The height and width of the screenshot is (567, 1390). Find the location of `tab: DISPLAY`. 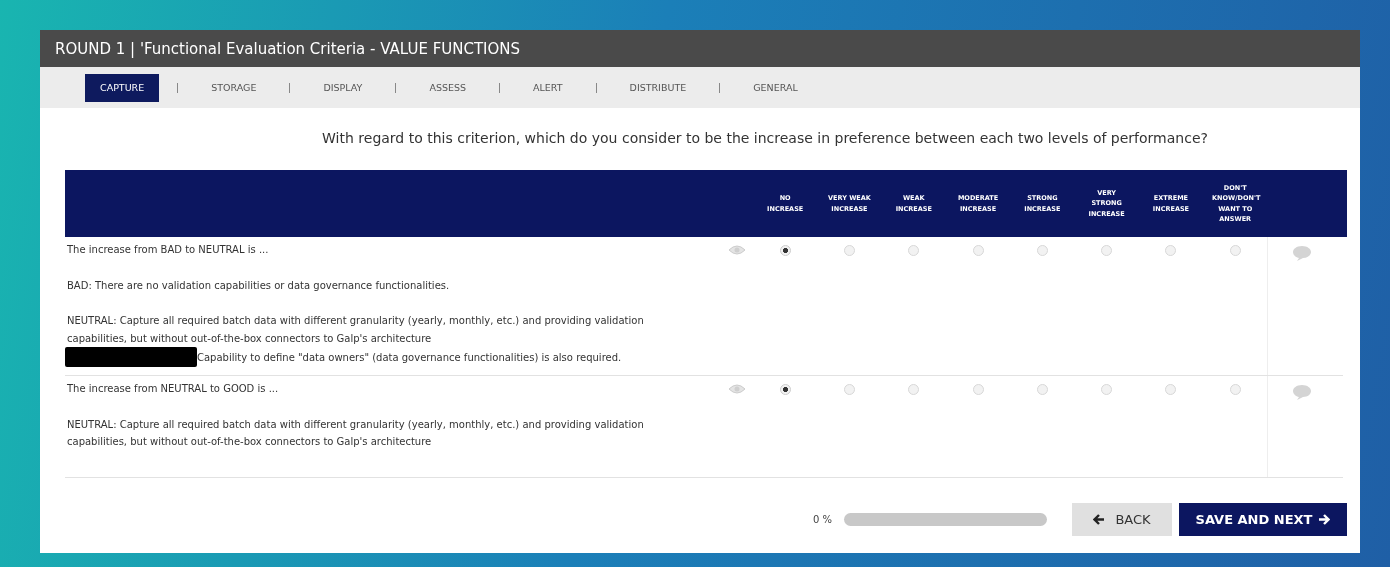

tab: DISPLAY is located at coordinates (343, 87).